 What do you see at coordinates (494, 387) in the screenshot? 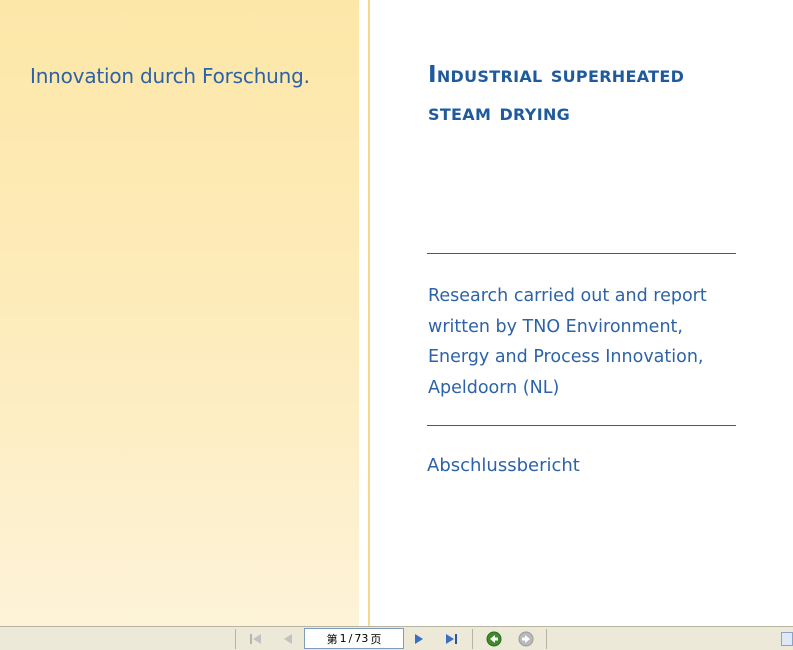
I see `research-line-4: Apeldoorn (NL)` at bounding box center [494, 387].